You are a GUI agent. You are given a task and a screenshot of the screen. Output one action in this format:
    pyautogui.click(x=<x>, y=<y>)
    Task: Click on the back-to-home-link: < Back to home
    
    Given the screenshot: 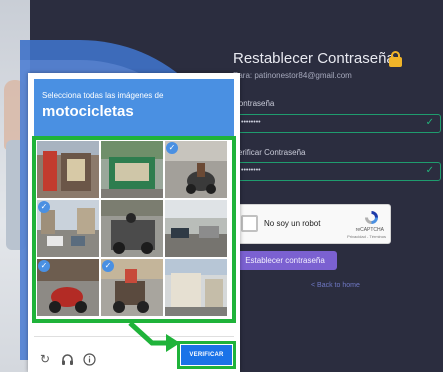 What is the action you would take?
    pyautogui.click(x=335, y=285)
    